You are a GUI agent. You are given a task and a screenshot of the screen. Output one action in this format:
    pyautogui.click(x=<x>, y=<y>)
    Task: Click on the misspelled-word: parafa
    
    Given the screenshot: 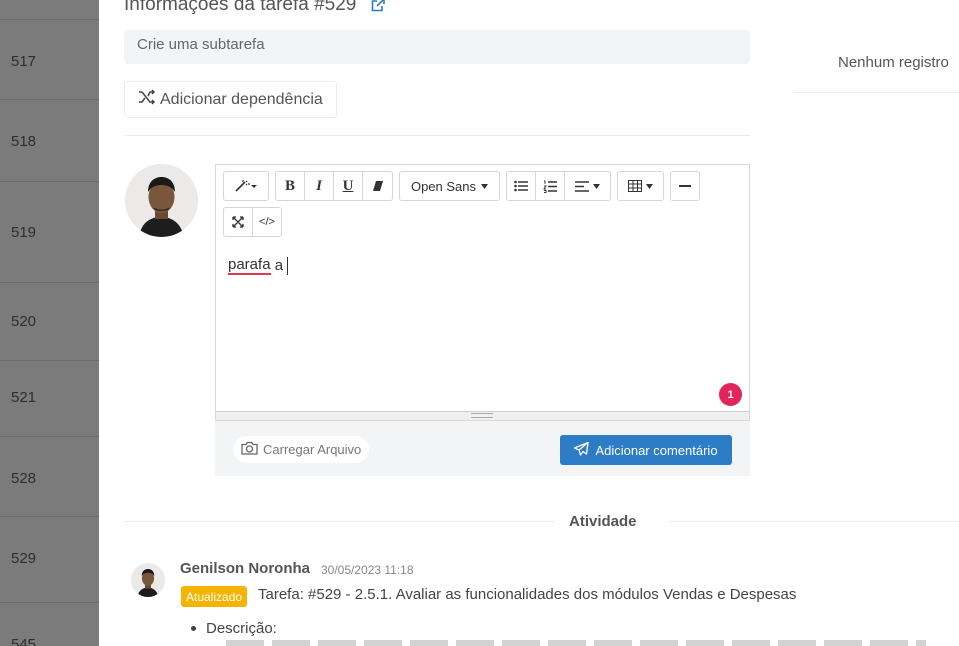 What is the action you would take?
    pyautogui.click(x=249, y=265)
    